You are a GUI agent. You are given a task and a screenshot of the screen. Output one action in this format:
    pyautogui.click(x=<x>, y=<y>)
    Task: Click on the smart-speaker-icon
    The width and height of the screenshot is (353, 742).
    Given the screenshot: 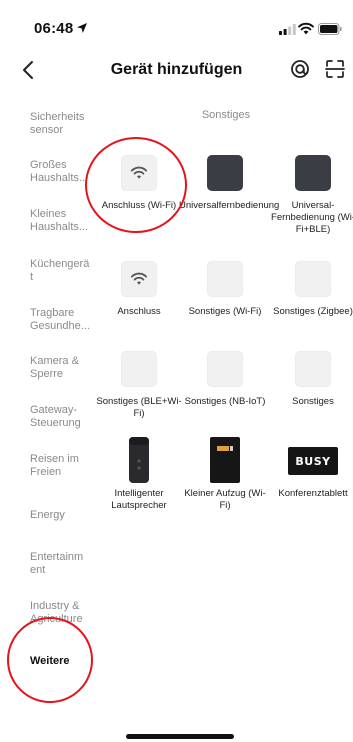 What is the action you would take?
    pyautogui.click(x=139, y=460)
    